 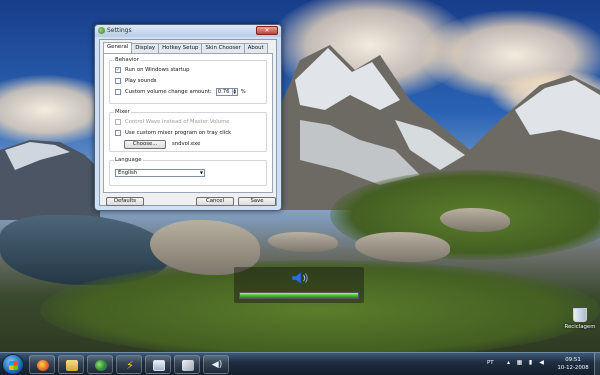 I want to click on messenger-icon, so click(x=101, y=365).